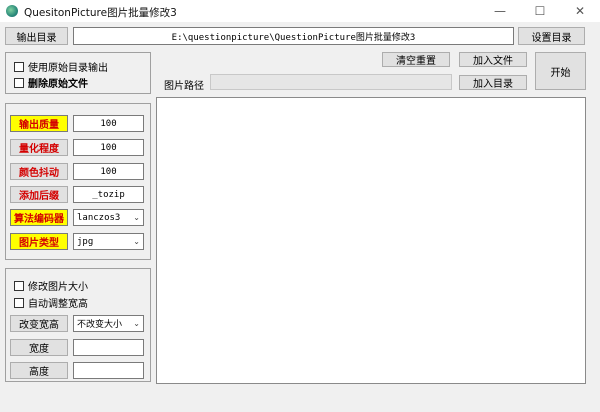  What do you see at coordinates (331, 82) in the screenshot?
I see `path-field` at bounding box center [331, 82].